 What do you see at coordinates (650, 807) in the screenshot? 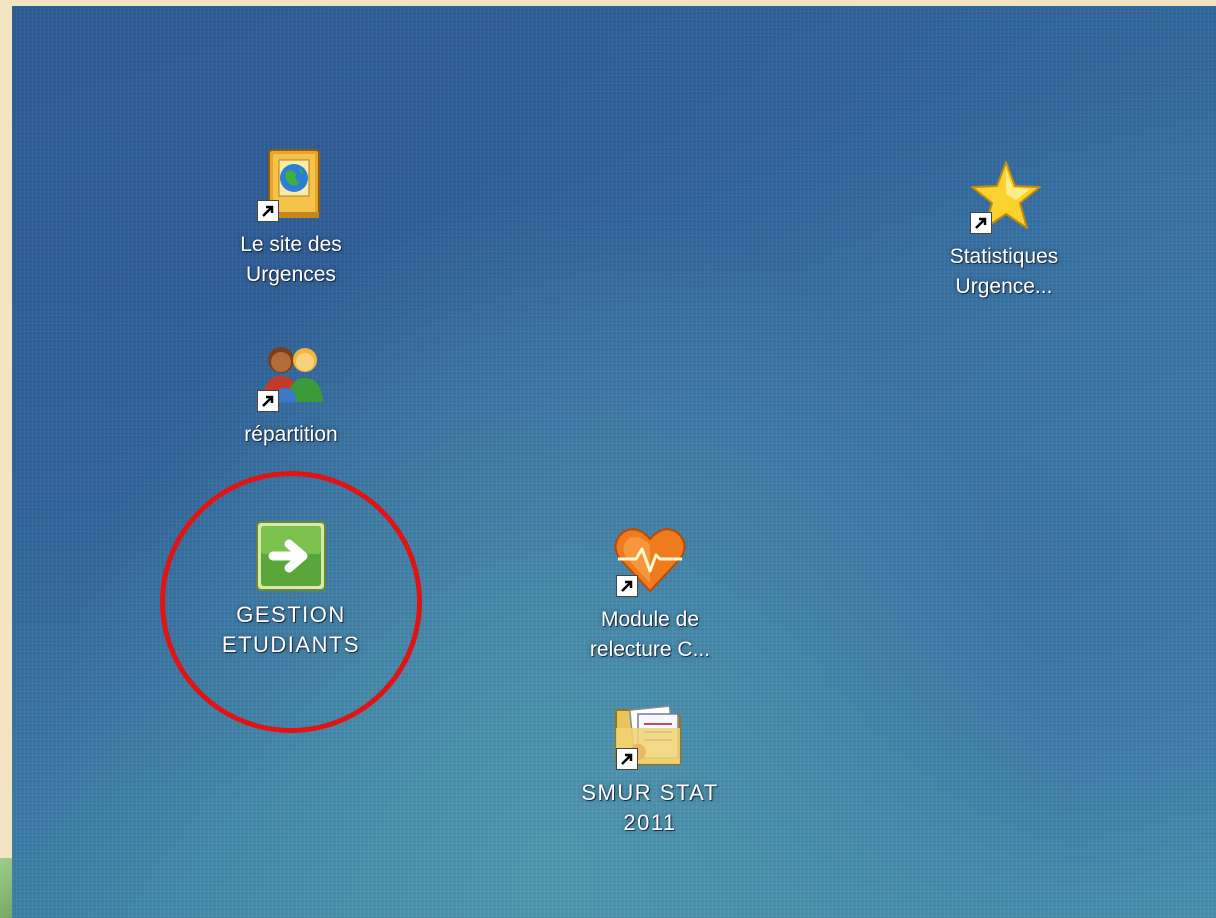
I see `icon-label: SMUR STAT 2011` at bounding box center [650, 807].